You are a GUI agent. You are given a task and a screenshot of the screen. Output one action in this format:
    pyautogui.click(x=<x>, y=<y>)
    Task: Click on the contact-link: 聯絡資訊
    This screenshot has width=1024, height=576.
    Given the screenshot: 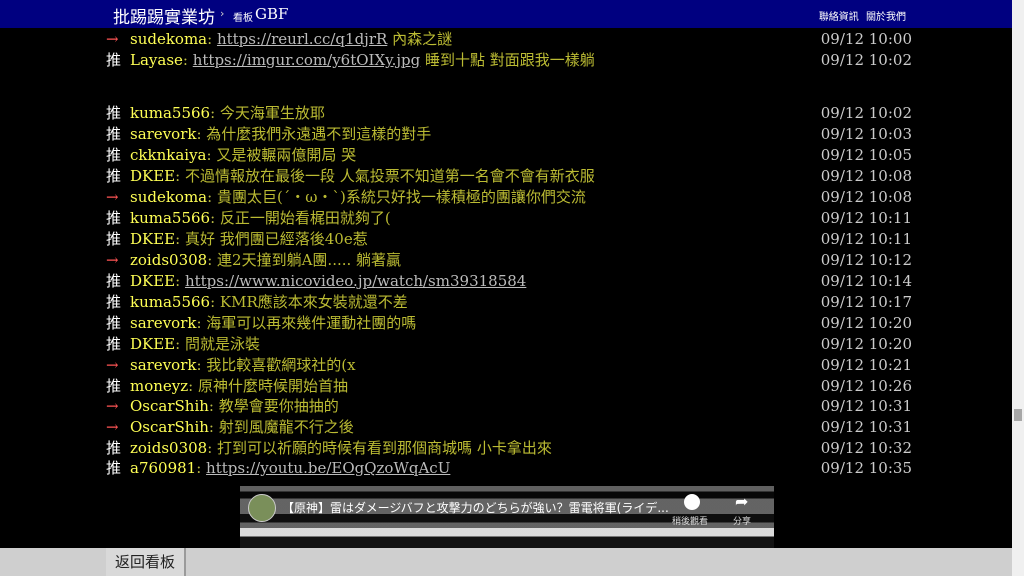 What is the action you would take?
    pyautogui.click(x=839, y=17)
    